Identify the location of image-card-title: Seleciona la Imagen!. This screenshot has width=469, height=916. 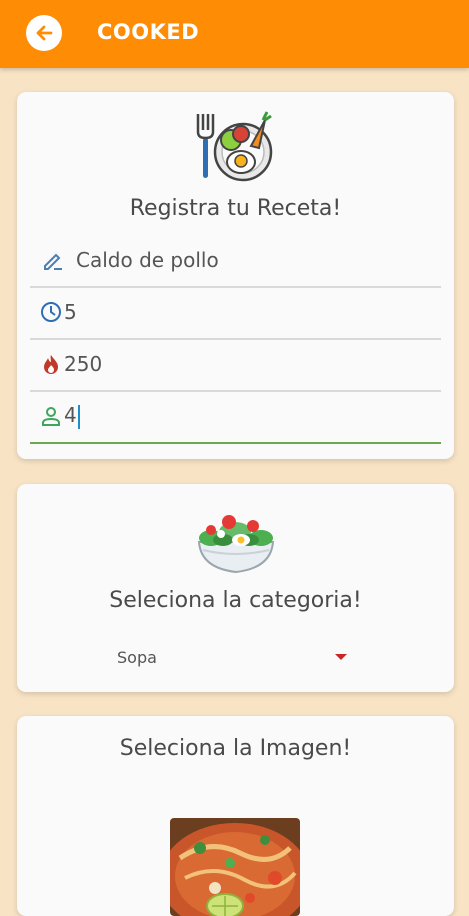
(235, 748).